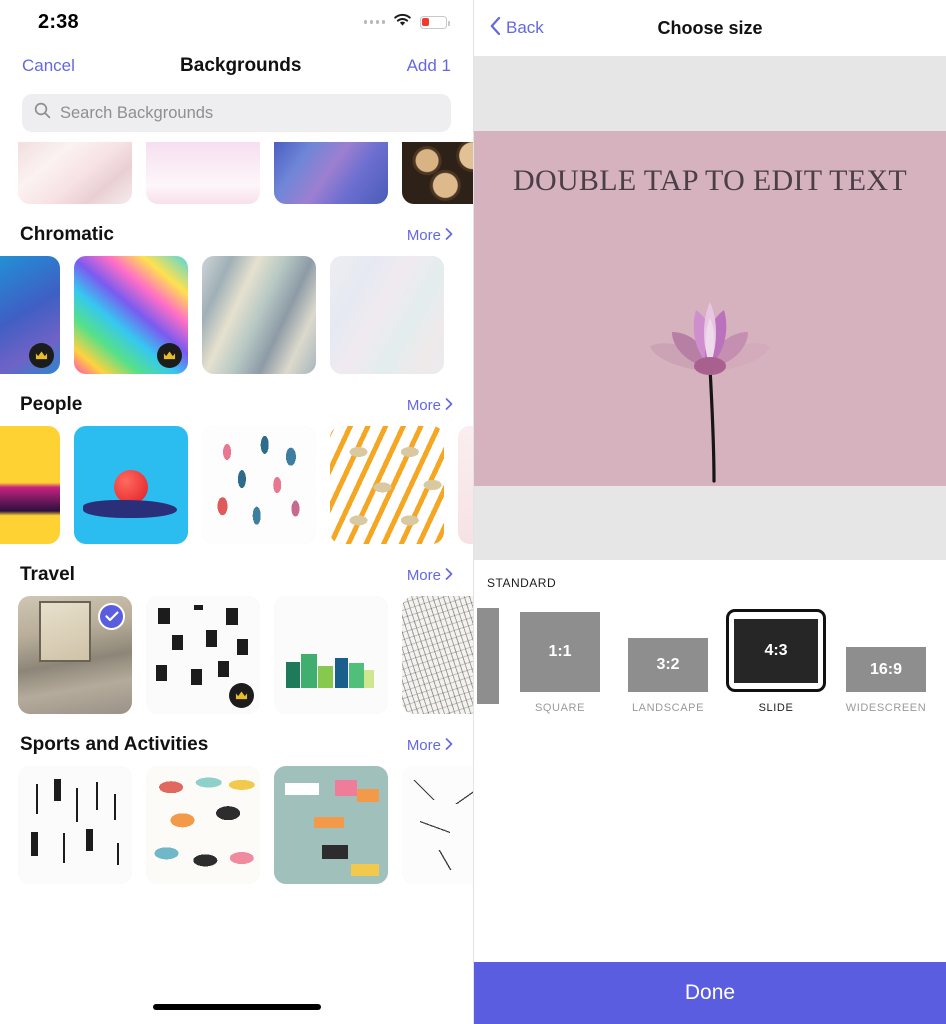 The height and width of the screenshot is (1024, 946). I want to click on size-caption: LANDSCAPE, so click(668, 708).